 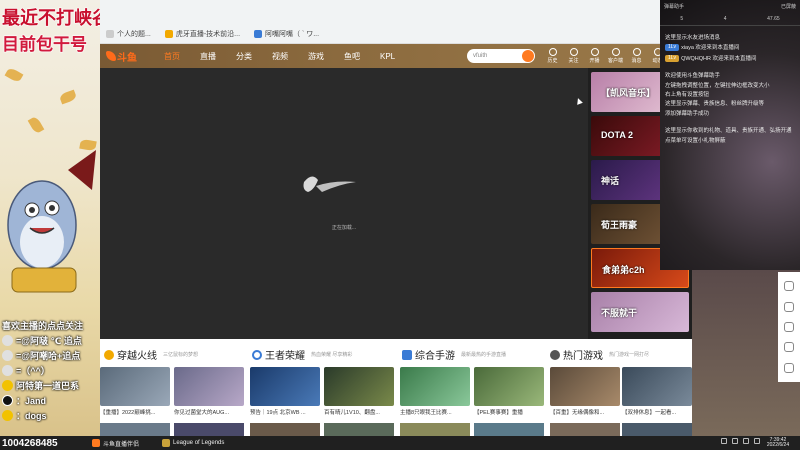 What do you see at coordinates (730, 6) in the screenshot?
I see `panel-titlebar: 弹幕助手 已屏蔽` at bounding box center [730, 6].